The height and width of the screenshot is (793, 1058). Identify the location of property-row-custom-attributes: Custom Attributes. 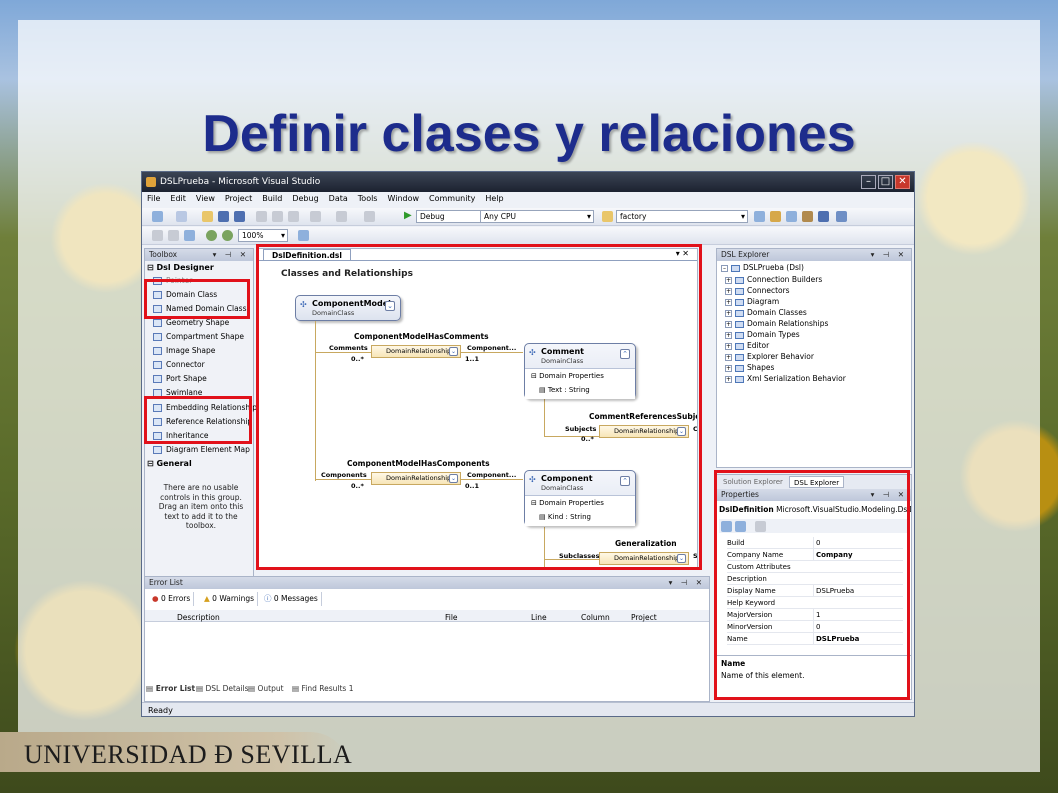
(815, 567).